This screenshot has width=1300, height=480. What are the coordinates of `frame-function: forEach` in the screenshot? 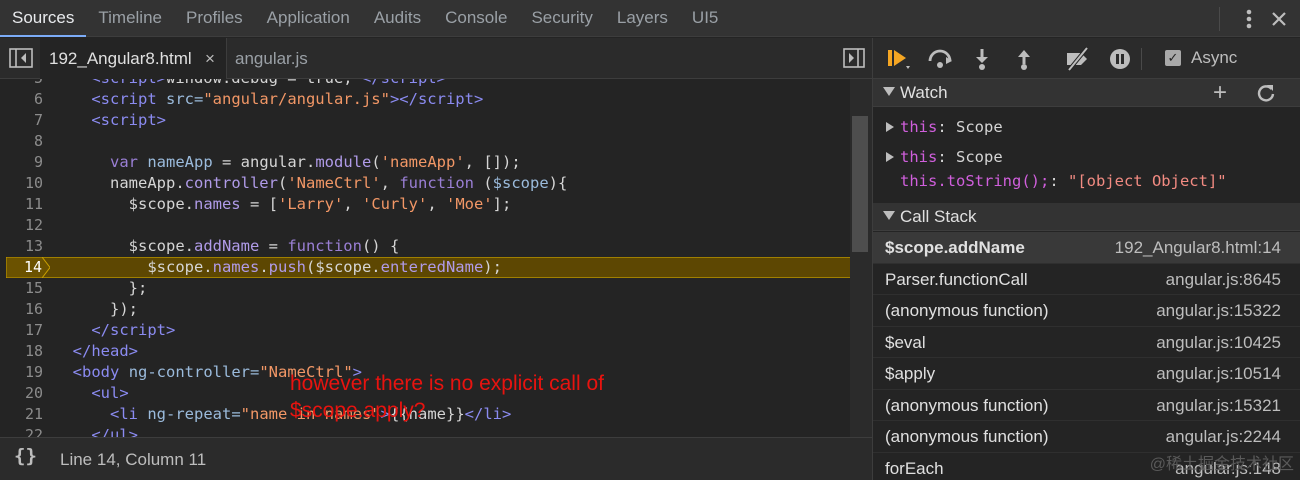 It's located at (914, 468).